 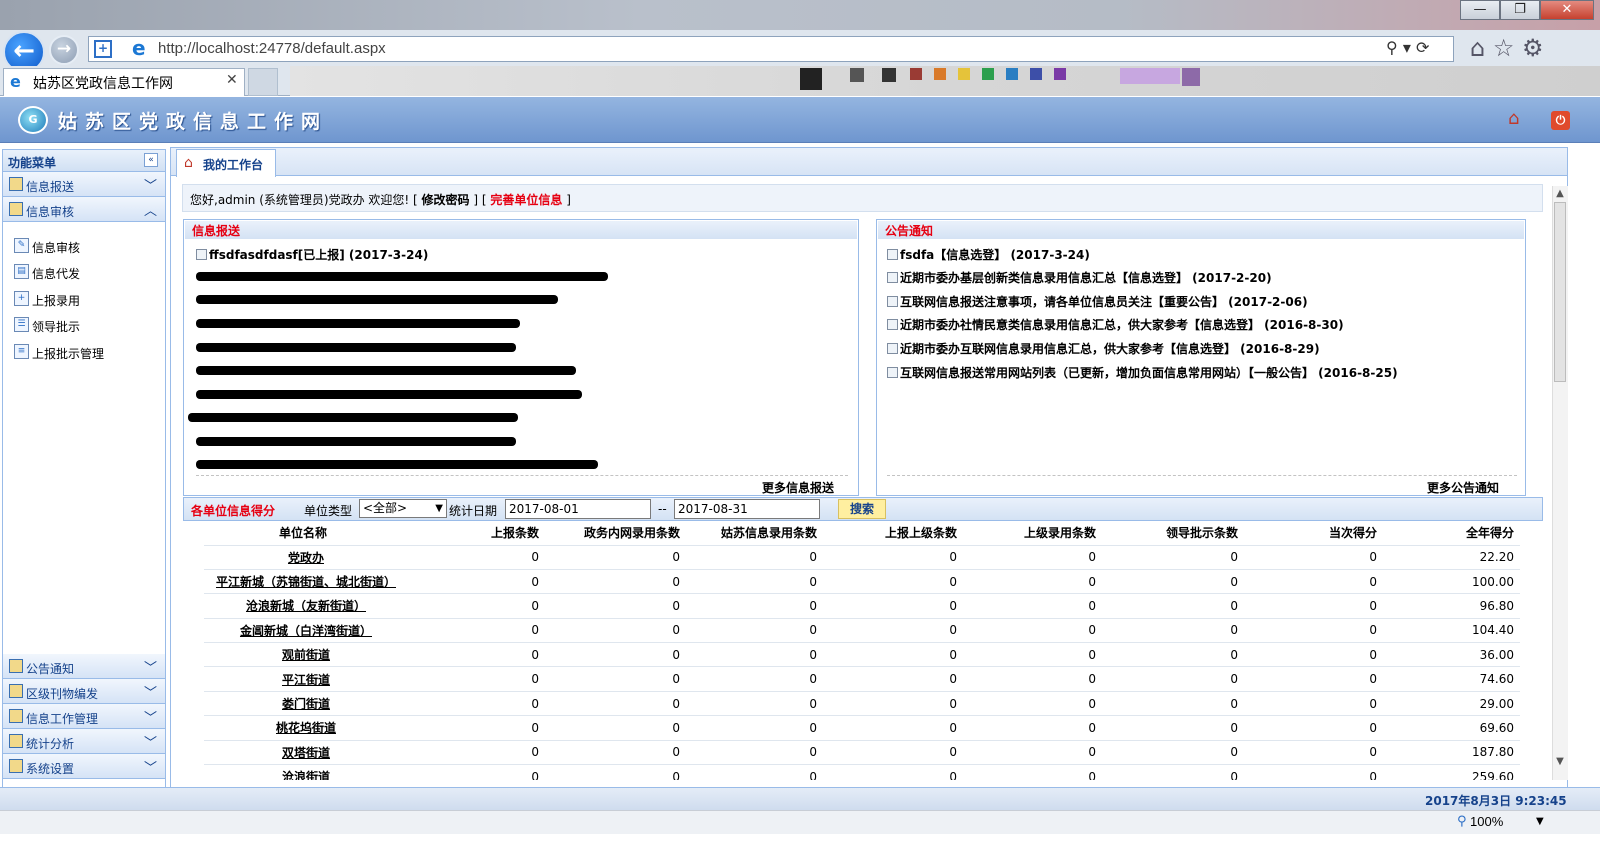 What do you see at coordinates (306, 753) in the screenshot?
I see `unit-name-link: 双塔街道` at bounding box center [306, 753].